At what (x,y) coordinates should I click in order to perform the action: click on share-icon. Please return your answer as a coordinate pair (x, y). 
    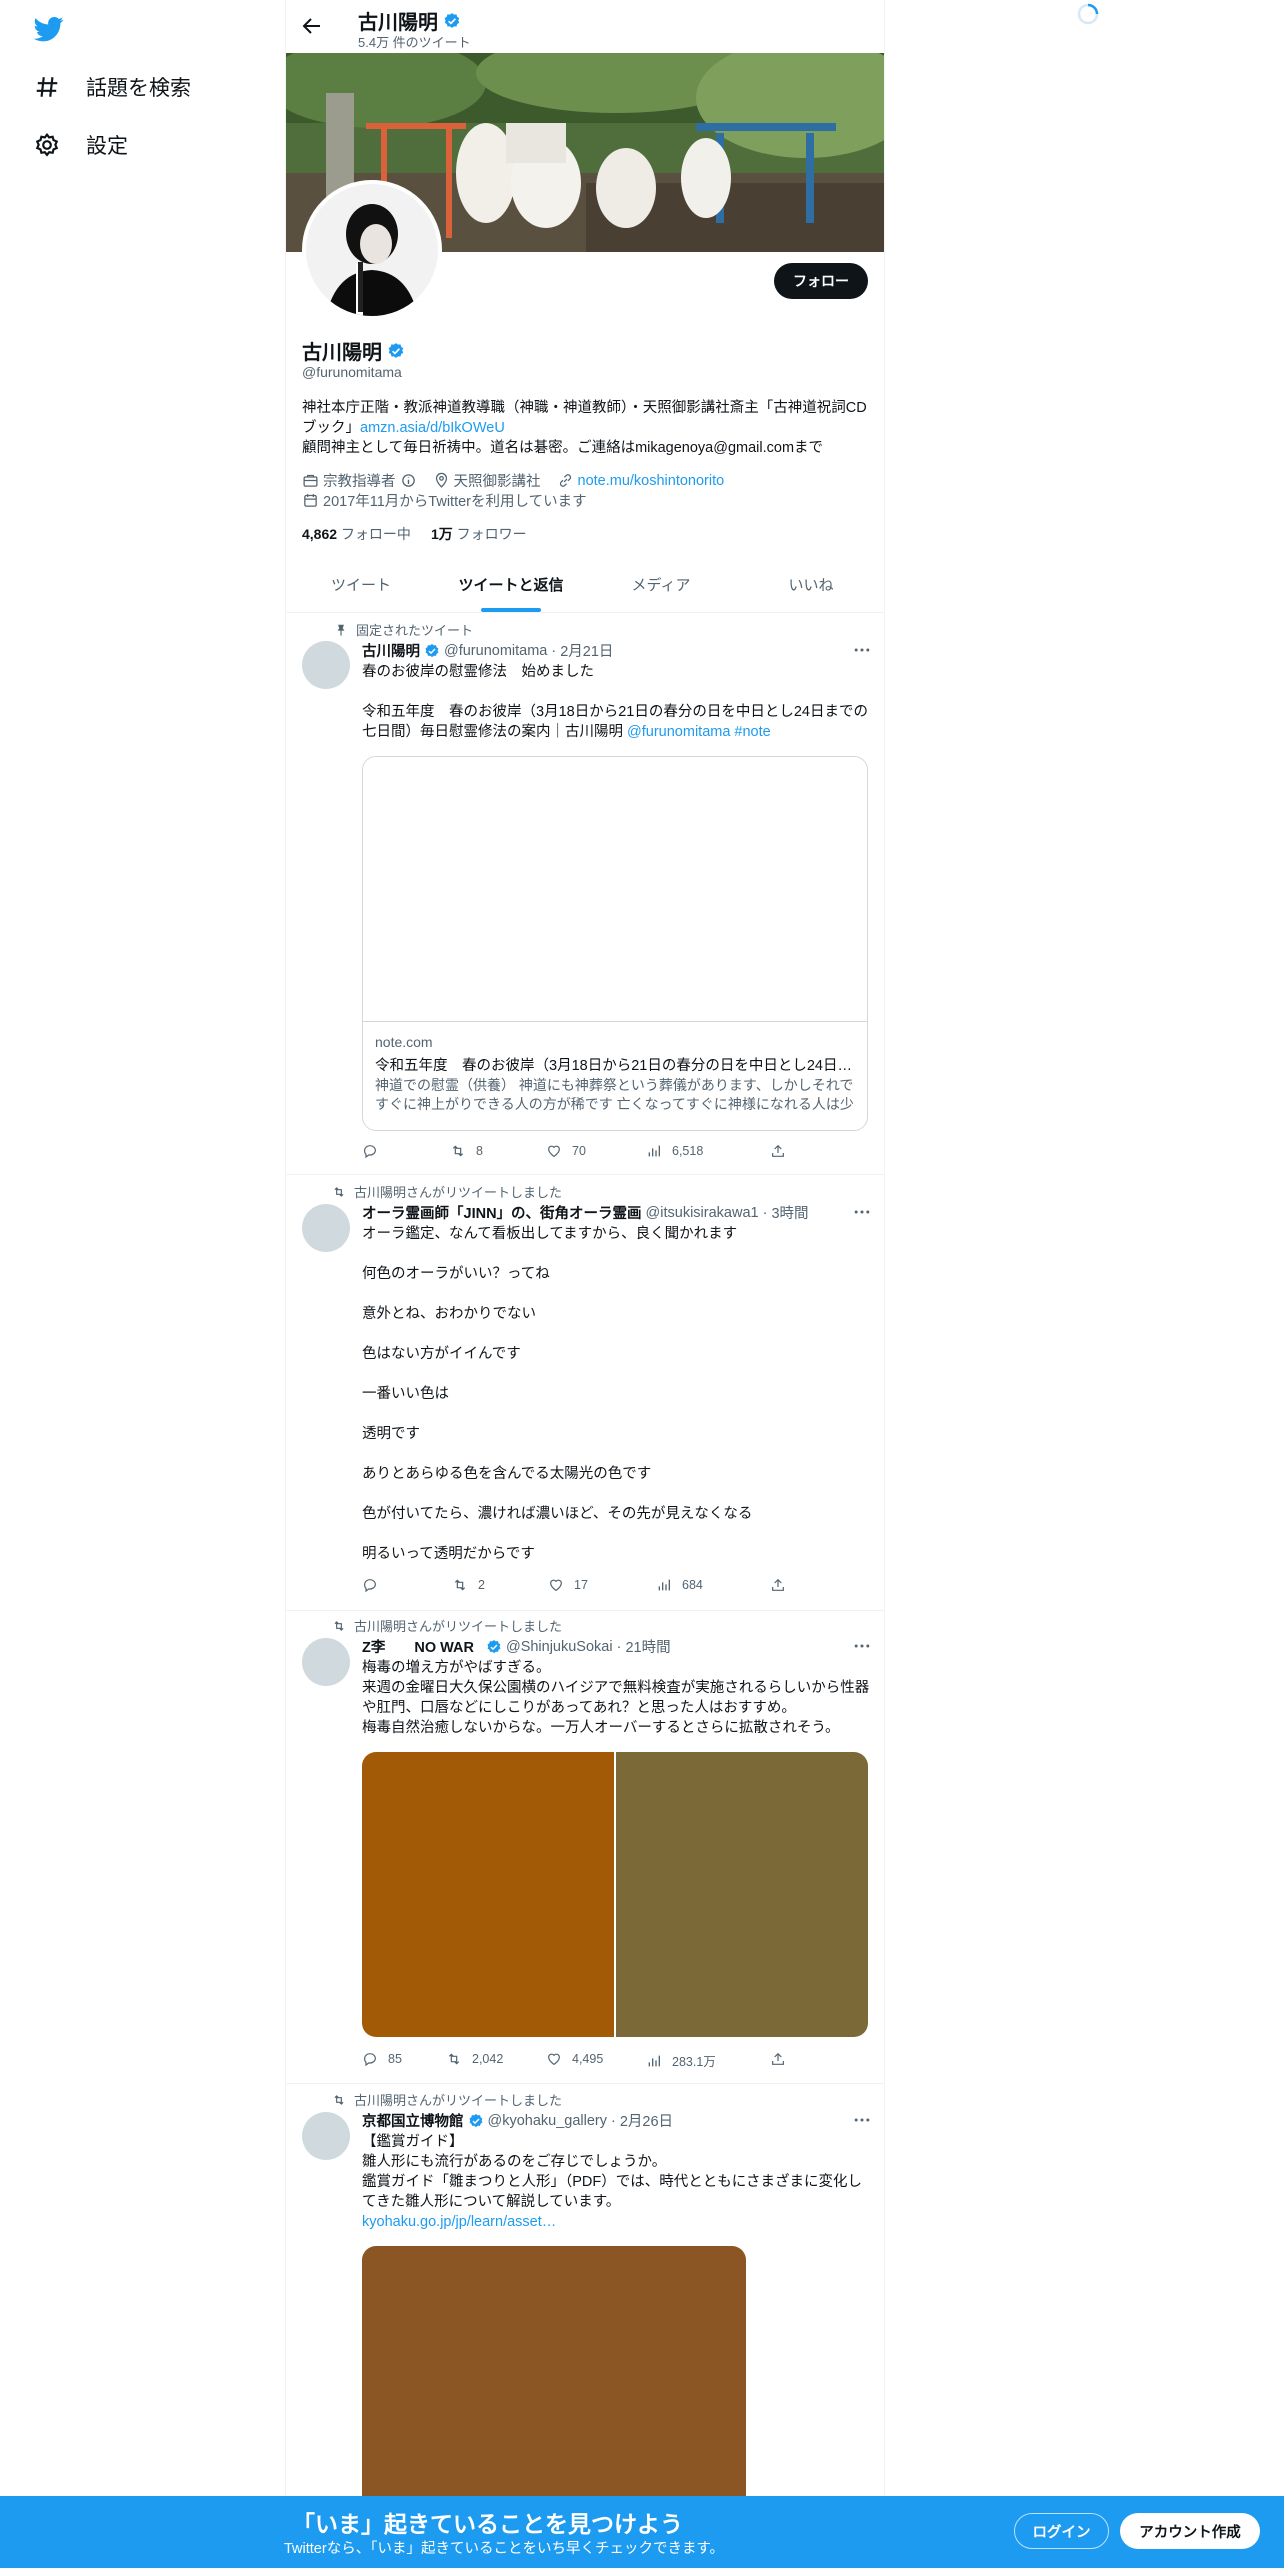
    Looking at the image, I should click on (778, 2058).